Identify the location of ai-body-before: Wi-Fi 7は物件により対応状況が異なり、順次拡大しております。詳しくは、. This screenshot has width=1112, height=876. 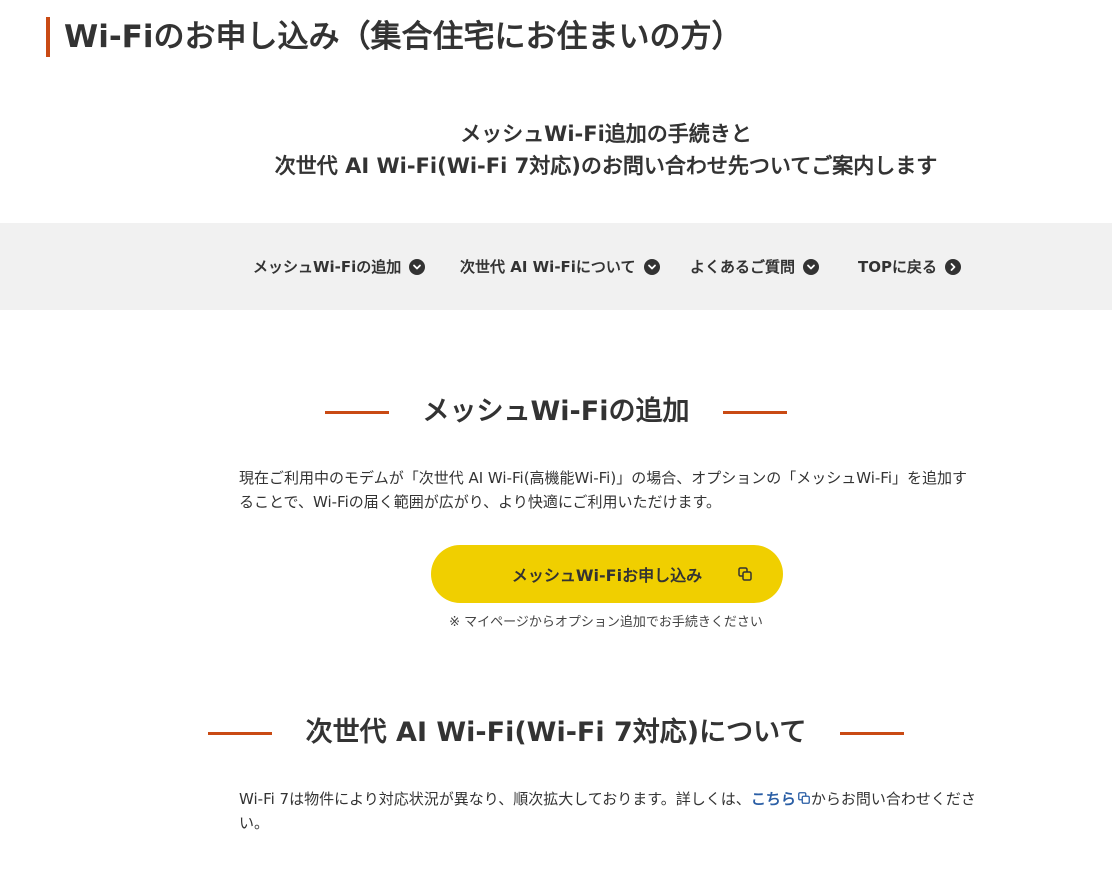
(495, 799).